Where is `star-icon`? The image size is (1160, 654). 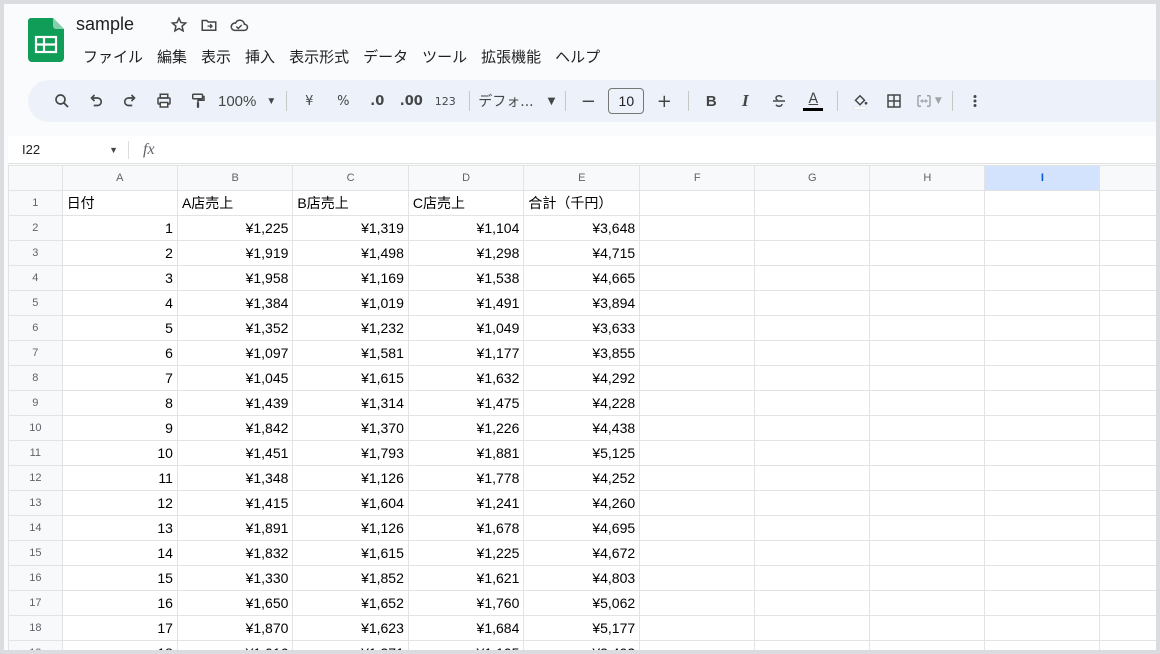
star-icon is located at coordinates (179, 25).